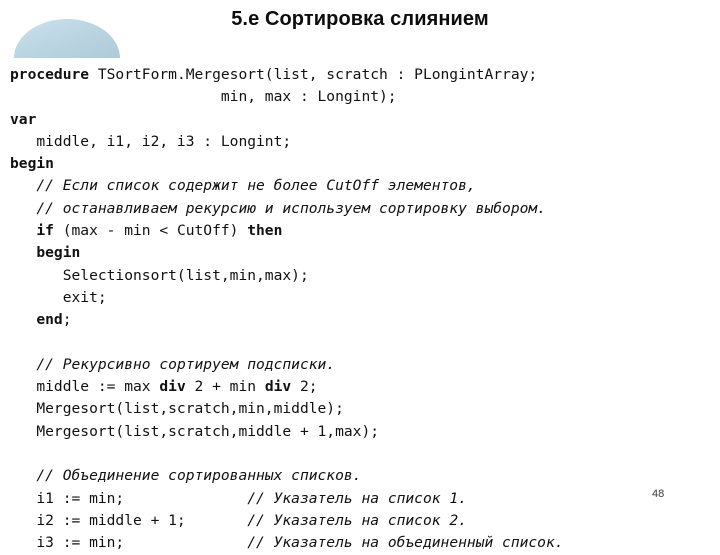  Describe the element at coordinates (151, 141) in the screenshot. I see `code-text: middle, i1, i2, i3 : Longint;` at that location.